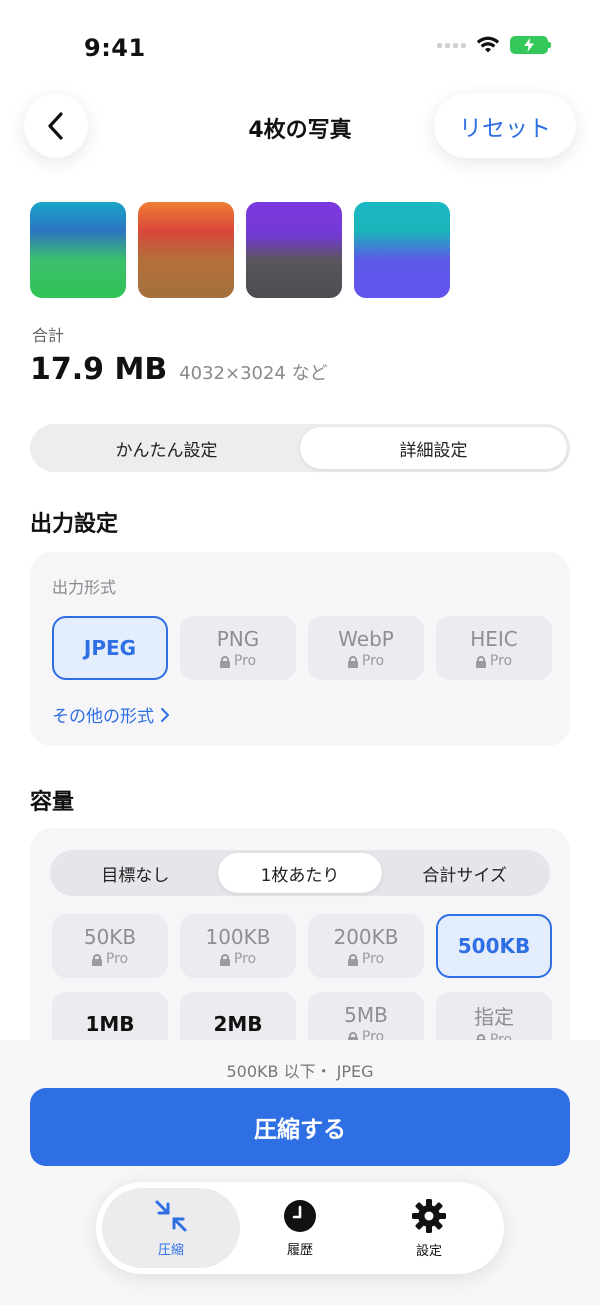  Describe the element at coordinates (530, 45) in the screenshot. I see `battery-icon` at that location.